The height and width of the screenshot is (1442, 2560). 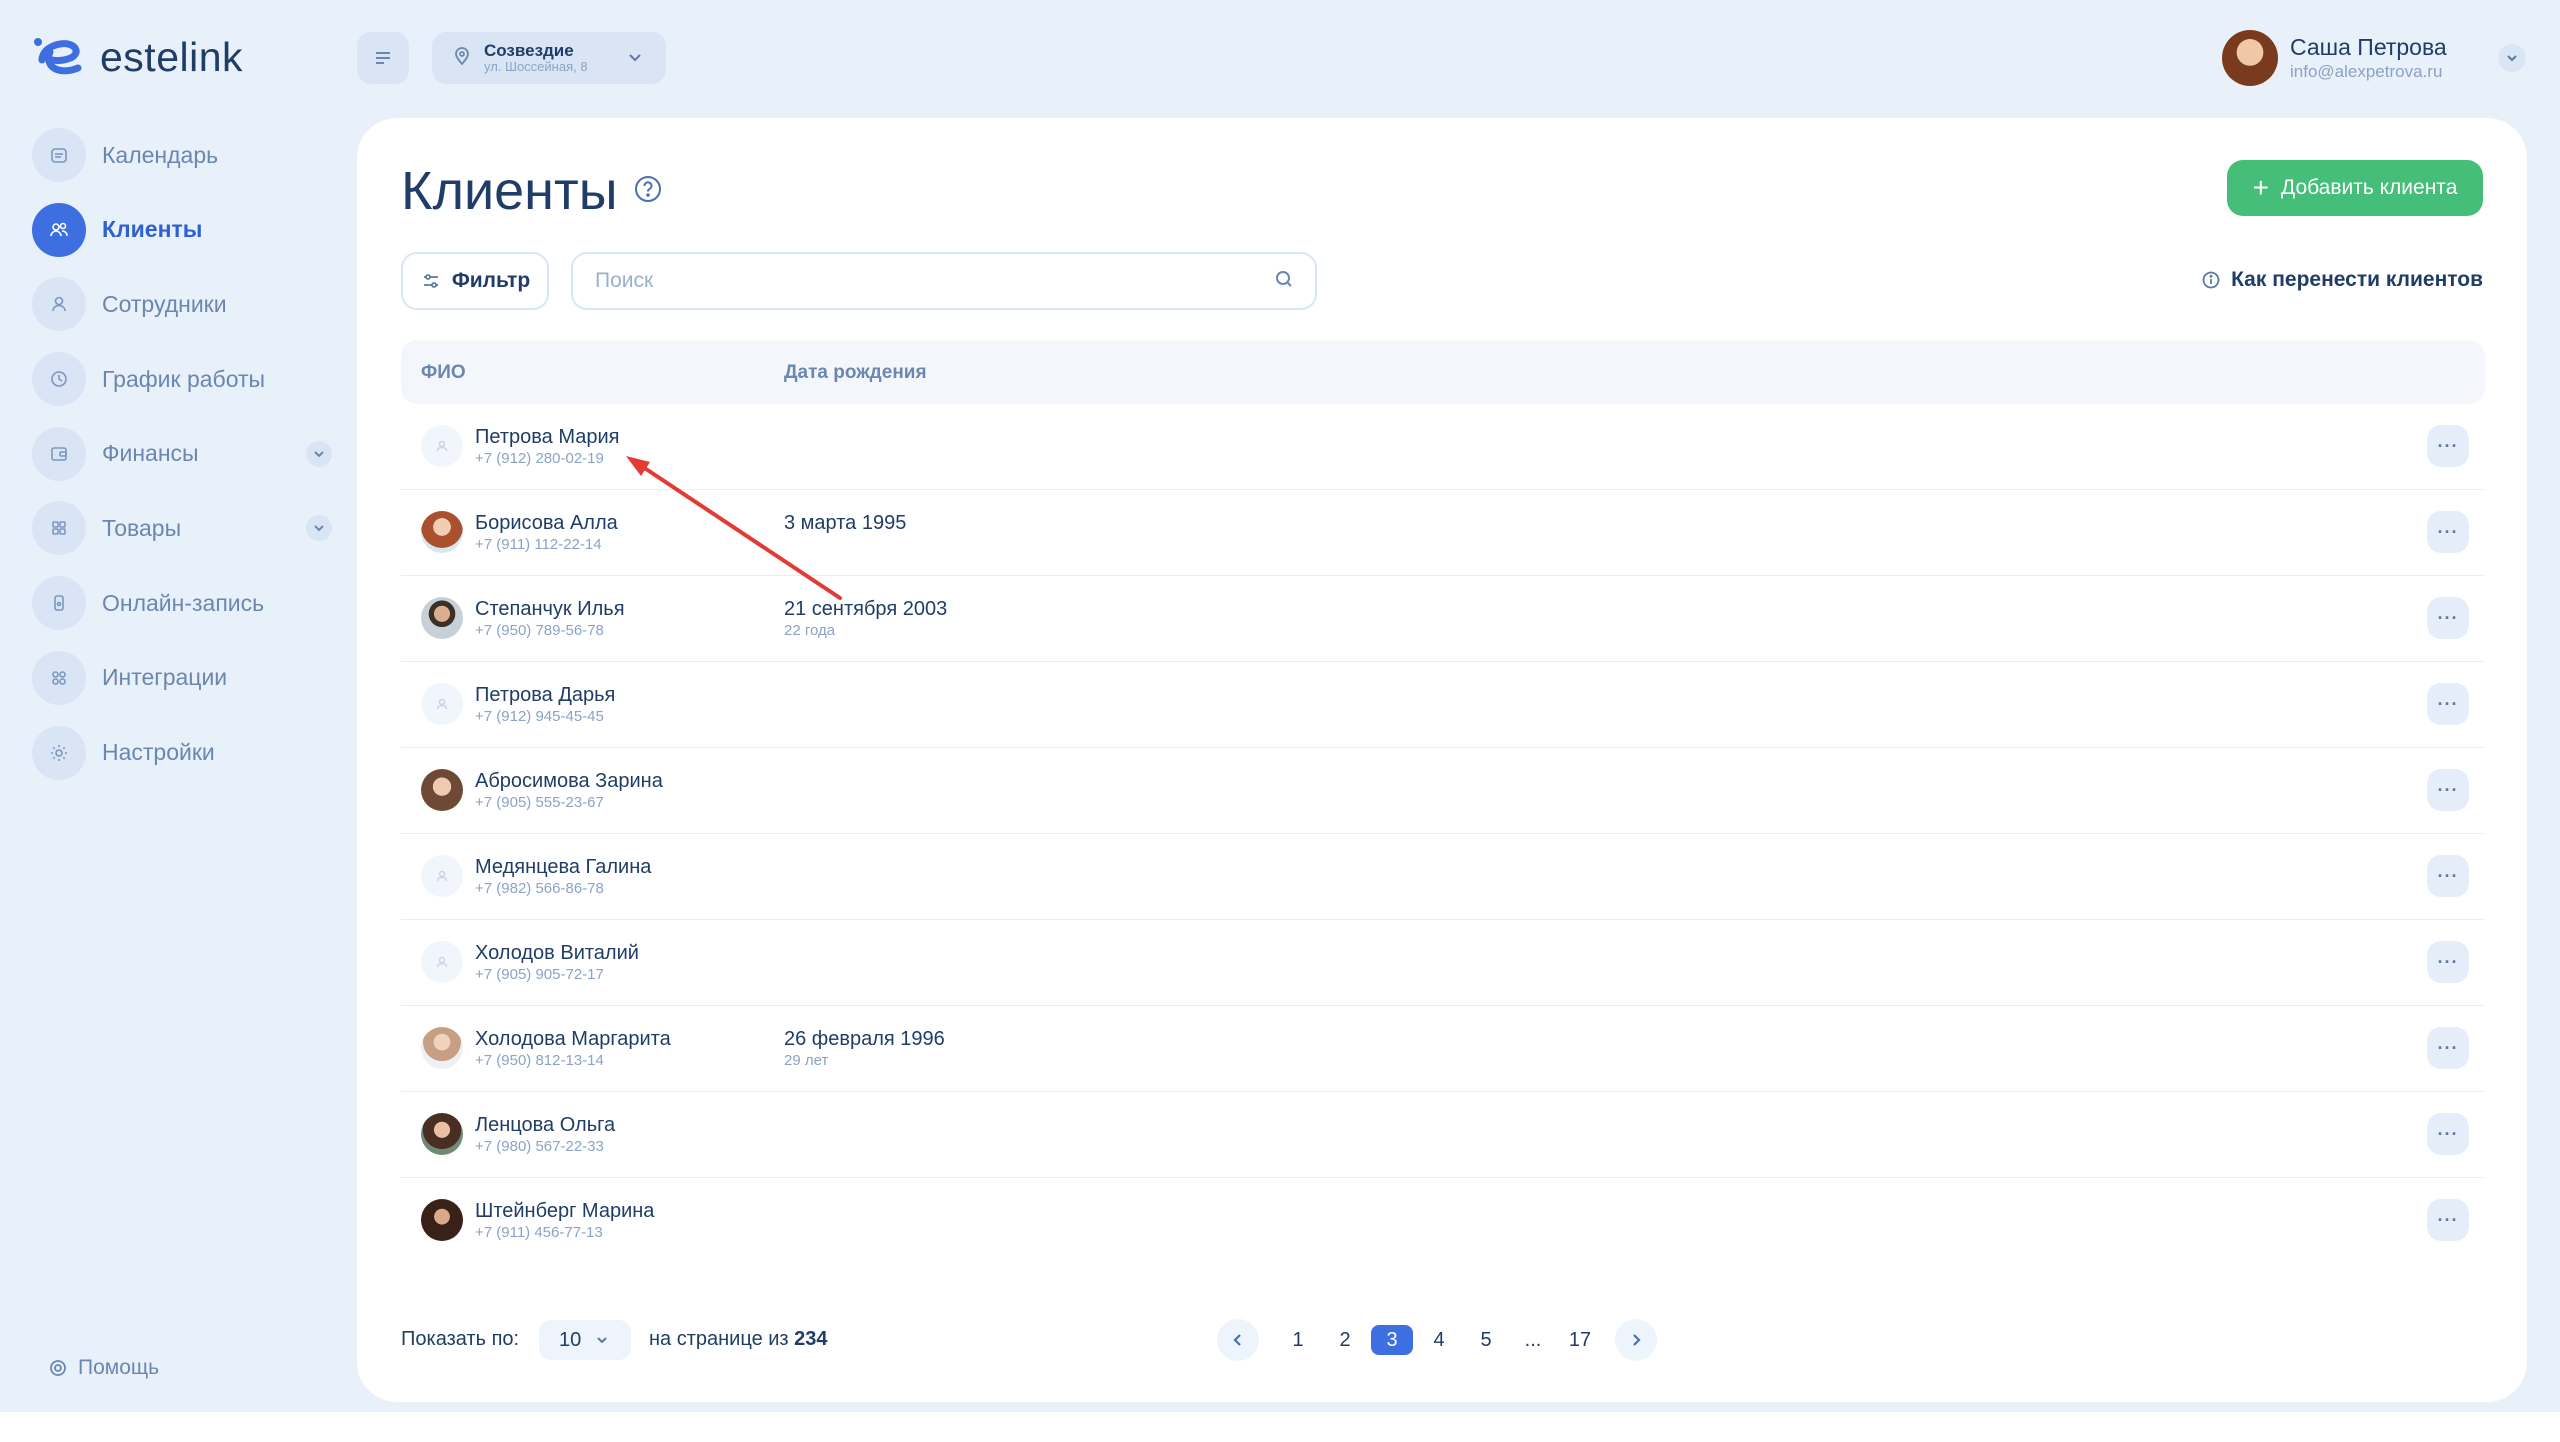 I want to click on client-age: 29 лет, so click(x=806, y=1060).